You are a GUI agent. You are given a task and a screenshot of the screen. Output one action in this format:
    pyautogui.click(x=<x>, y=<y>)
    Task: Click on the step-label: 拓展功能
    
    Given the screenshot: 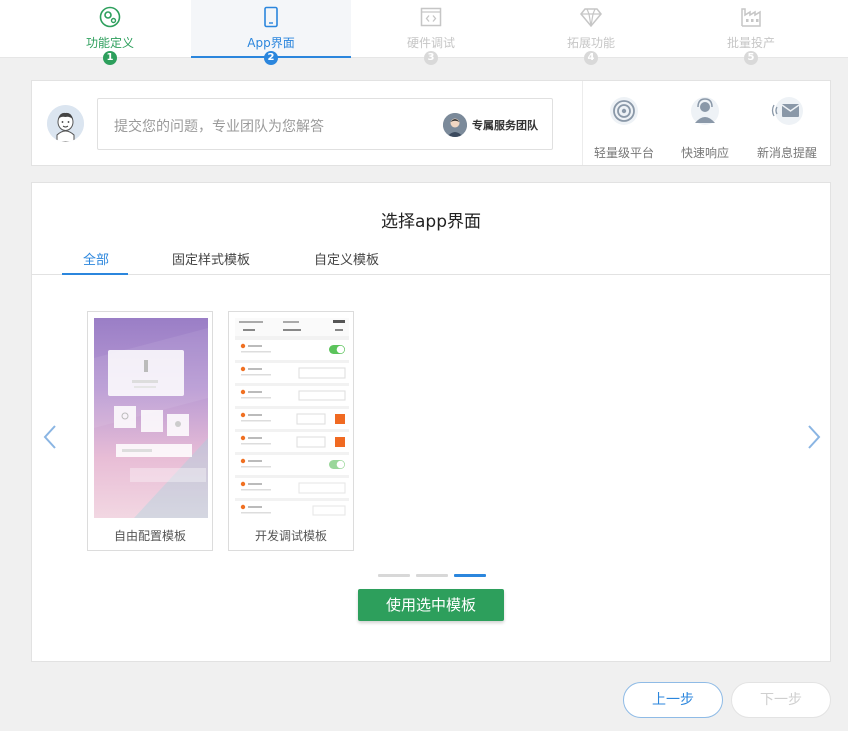 What is the action you would take?
    pyautogui.click(x=590, y=43)
    